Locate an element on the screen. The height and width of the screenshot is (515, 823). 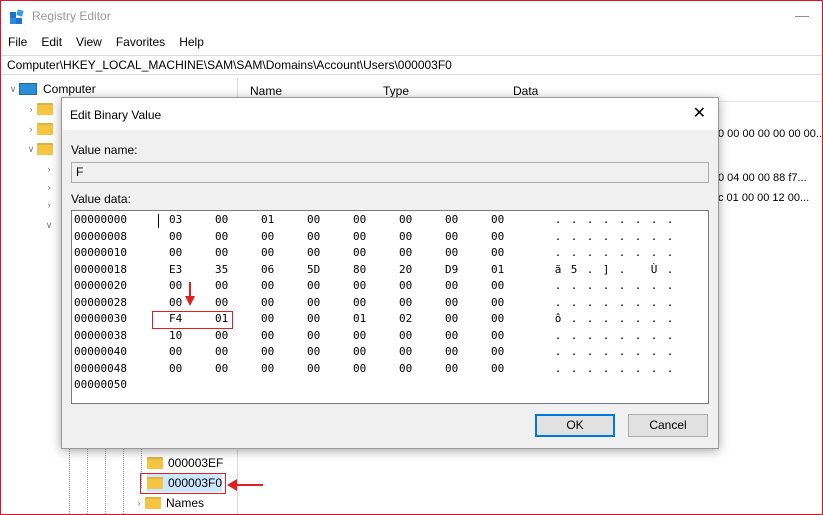
column-data: Data is located at coordinates (525, 91).